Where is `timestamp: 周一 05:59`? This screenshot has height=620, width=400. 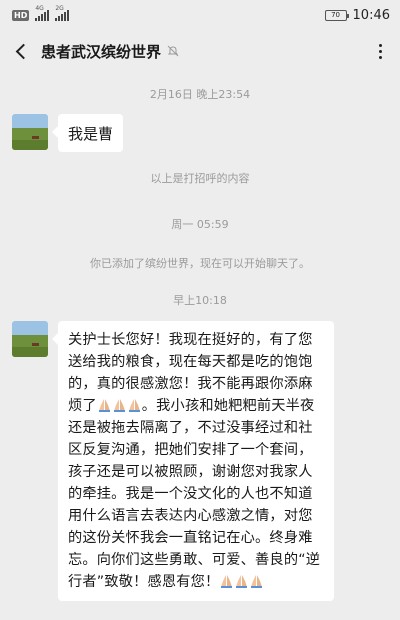
timestamp: 周一 05:59 is located at coordinates (200, 224).